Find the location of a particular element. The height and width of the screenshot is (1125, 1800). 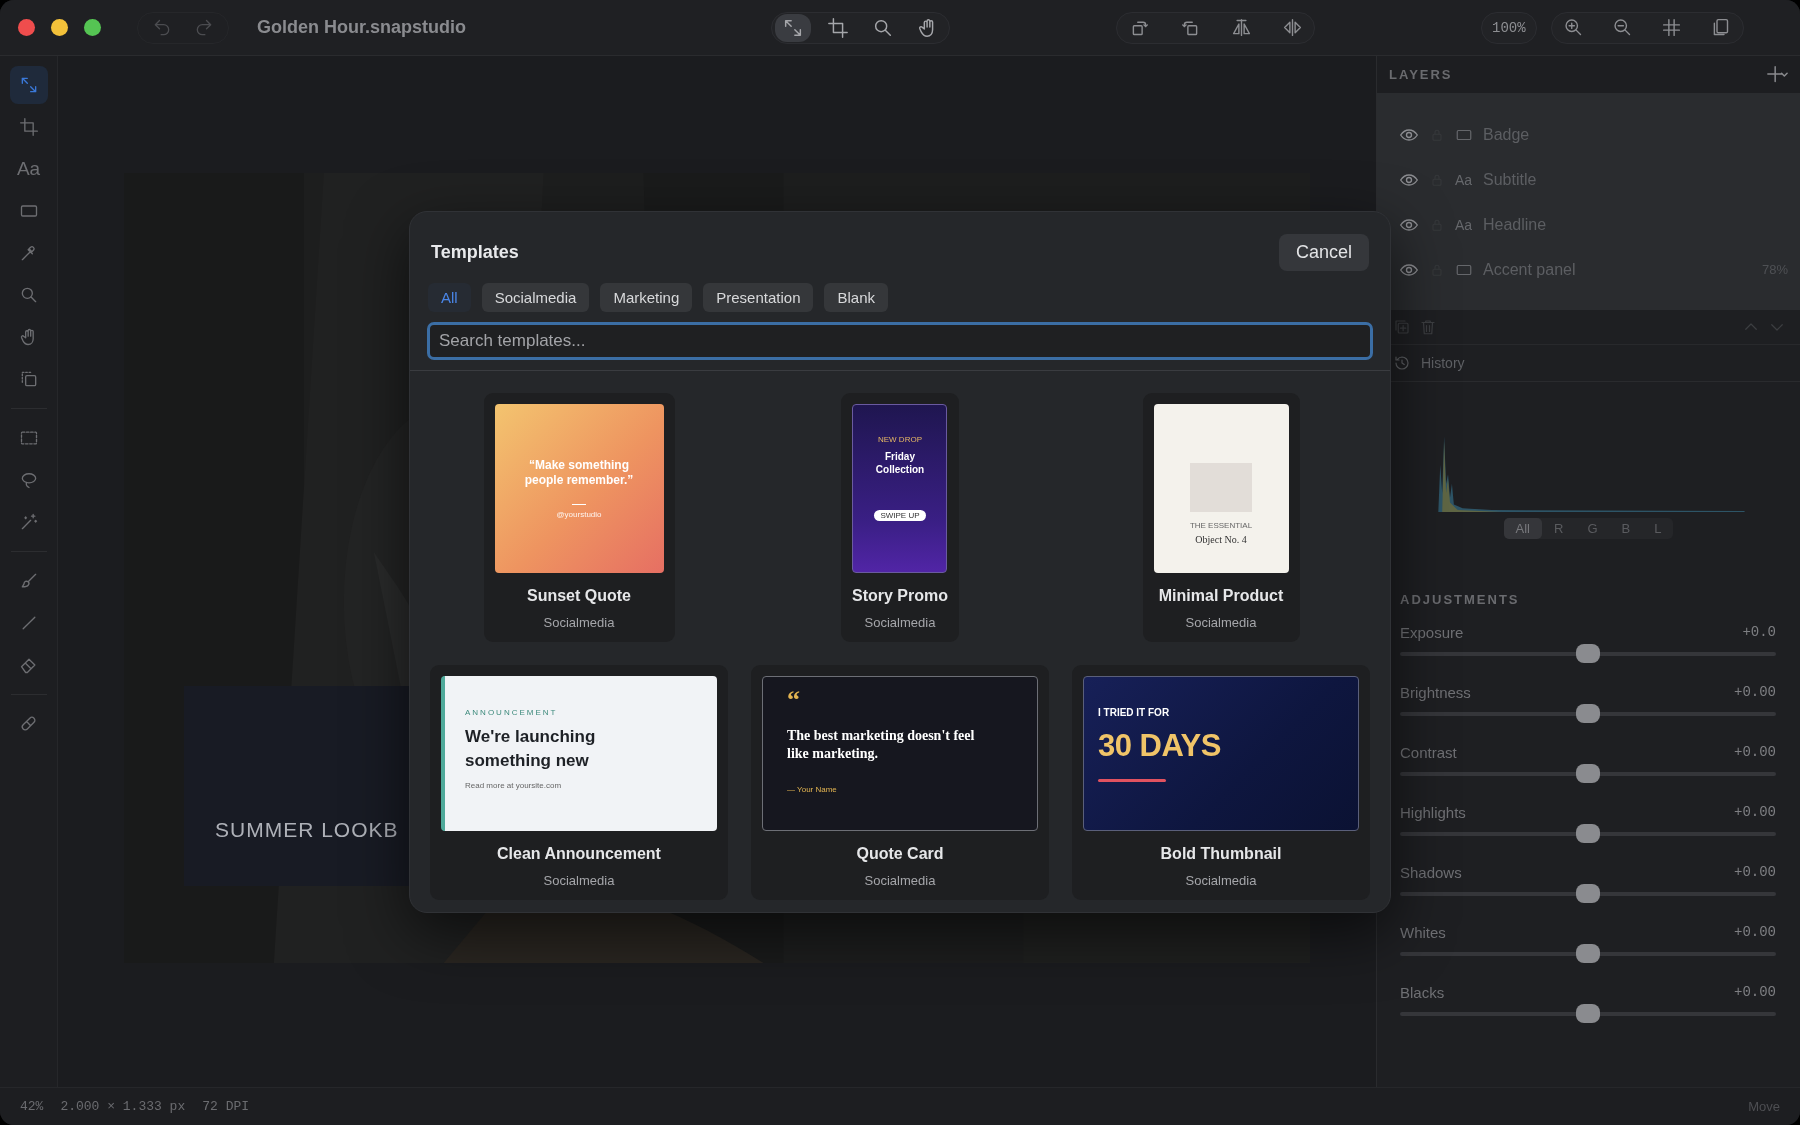

filter-tab: All is located at coordinates (449, 297).